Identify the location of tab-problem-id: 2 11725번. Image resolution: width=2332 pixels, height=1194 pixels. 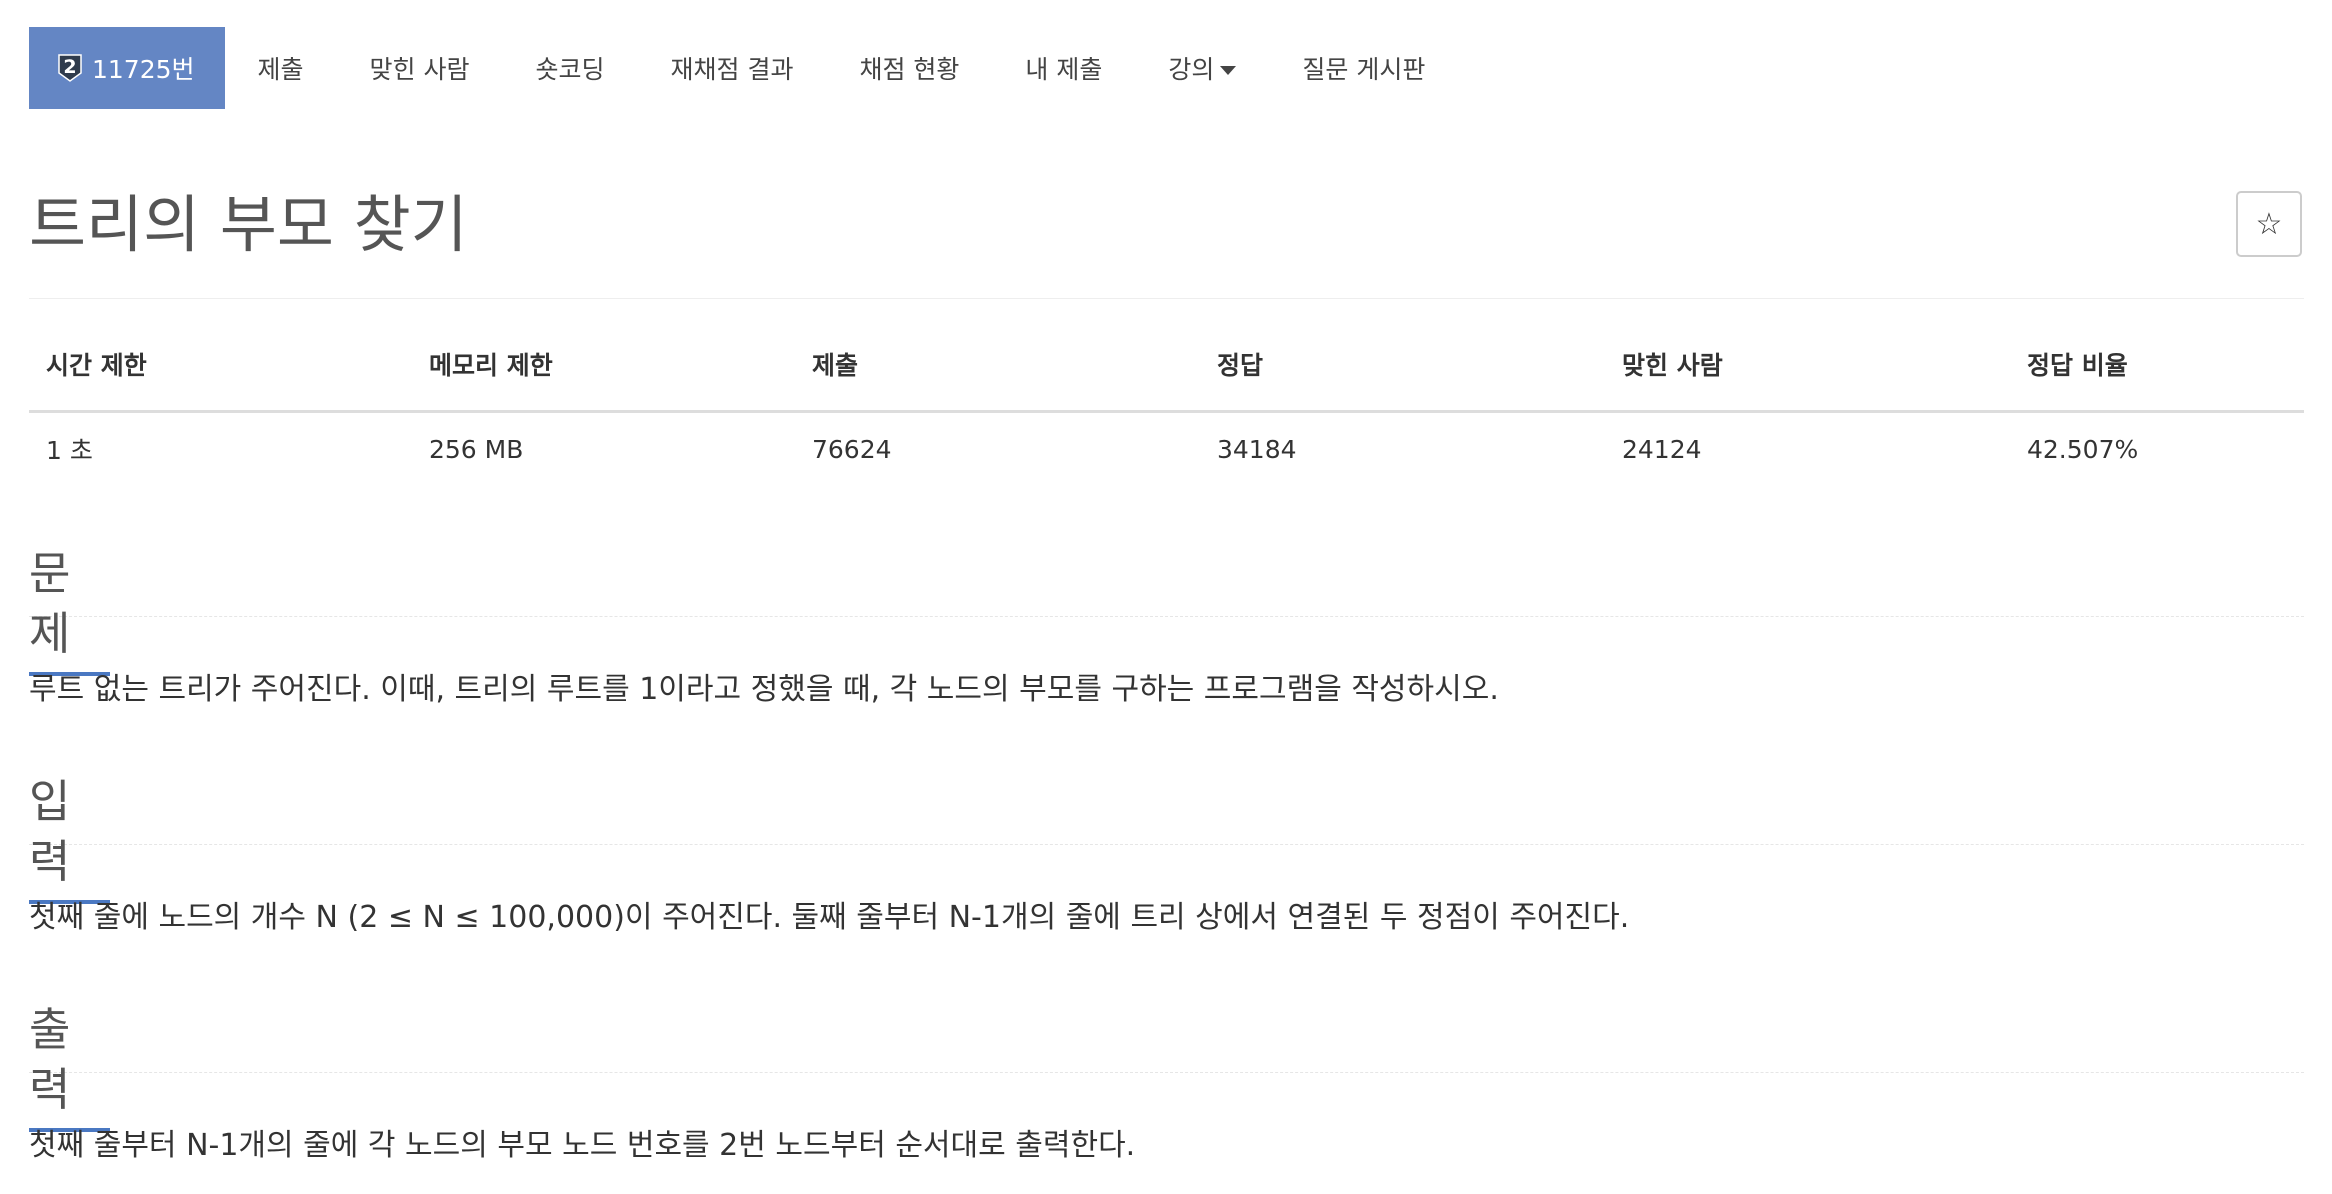
(127, 68).